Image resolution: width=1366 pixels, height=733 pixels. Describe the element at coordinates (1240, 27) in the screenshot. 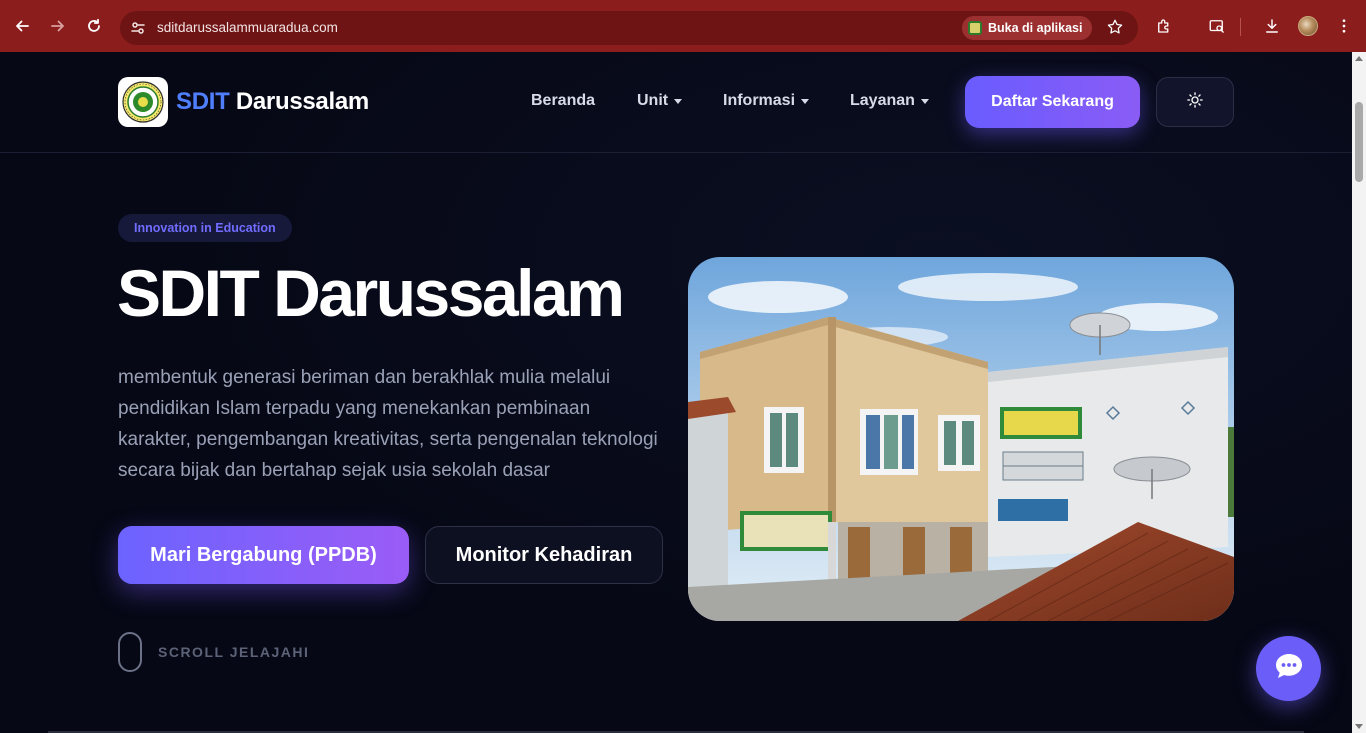

I see `toolbar-divider` at that location.